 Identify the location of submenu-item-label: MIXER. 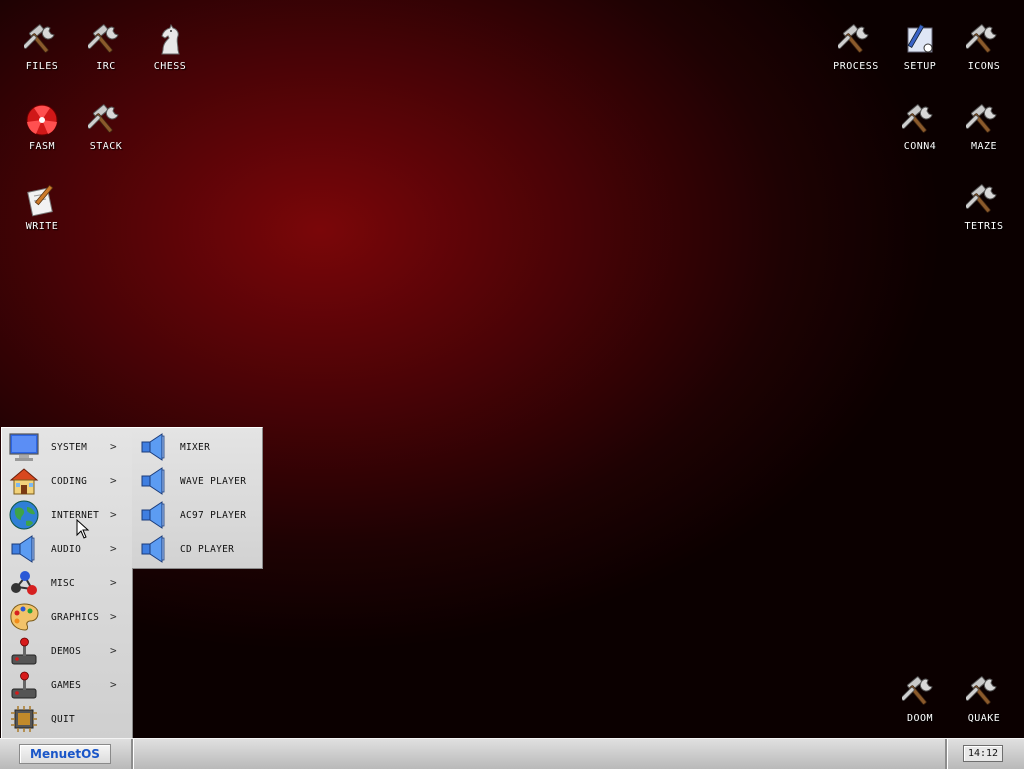
(195, 447).